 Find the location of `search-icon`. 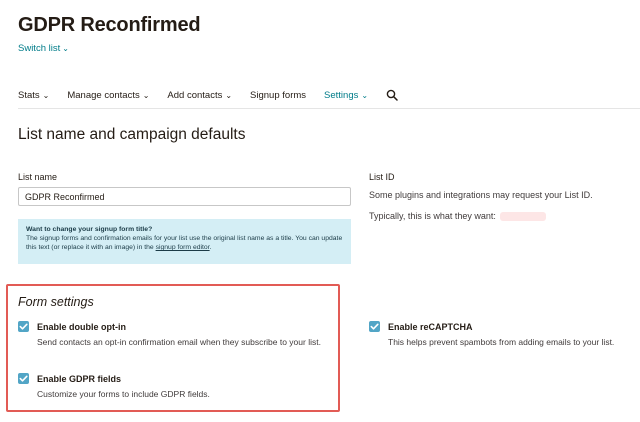

search-icon is located at coordinates (392, 95).